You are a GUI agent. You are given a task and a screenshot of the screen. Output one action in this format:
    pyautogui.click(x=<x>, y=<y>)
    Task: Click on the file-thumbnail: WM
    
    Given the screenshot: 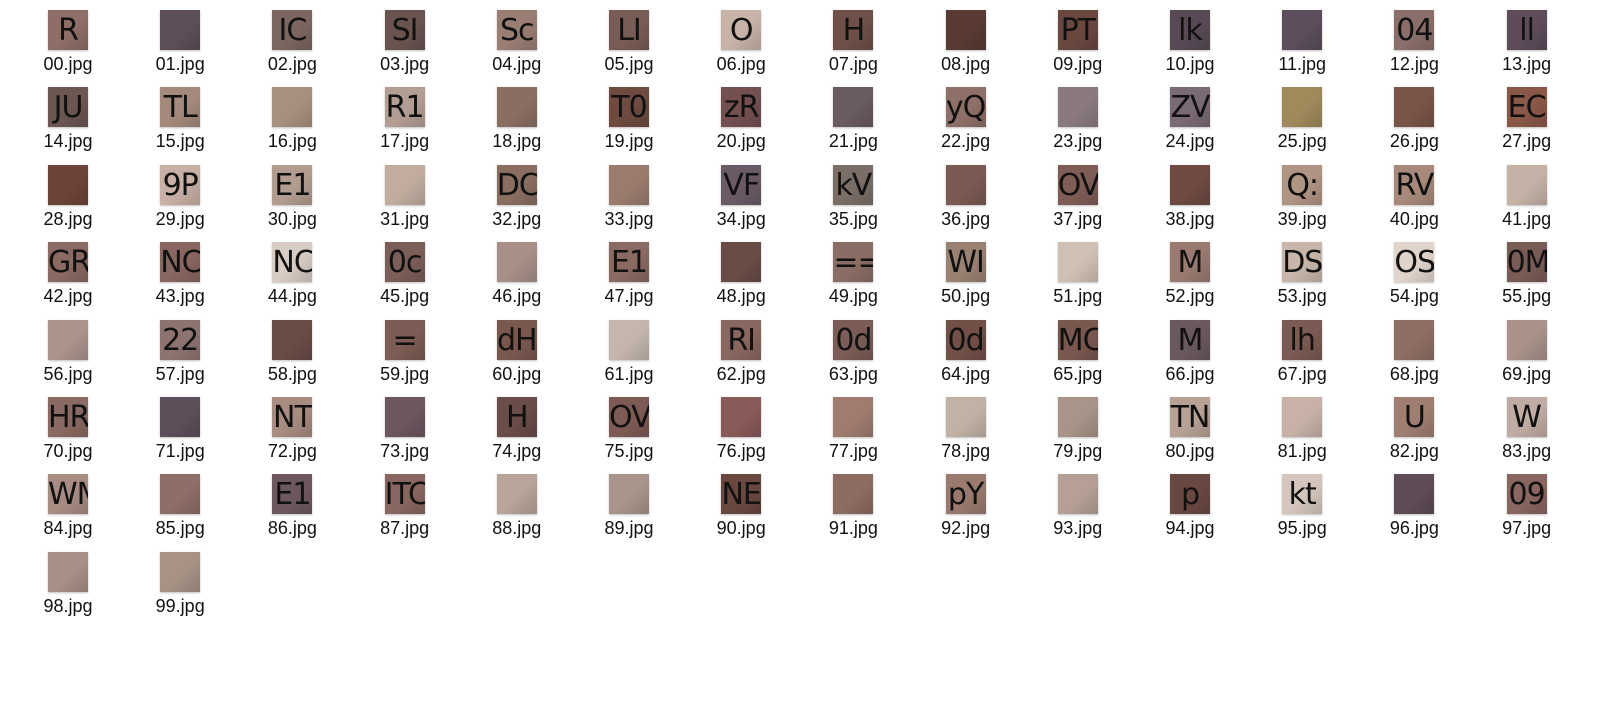 What is the action you would take?
    pyautogui.click(x=68, y=494)
    